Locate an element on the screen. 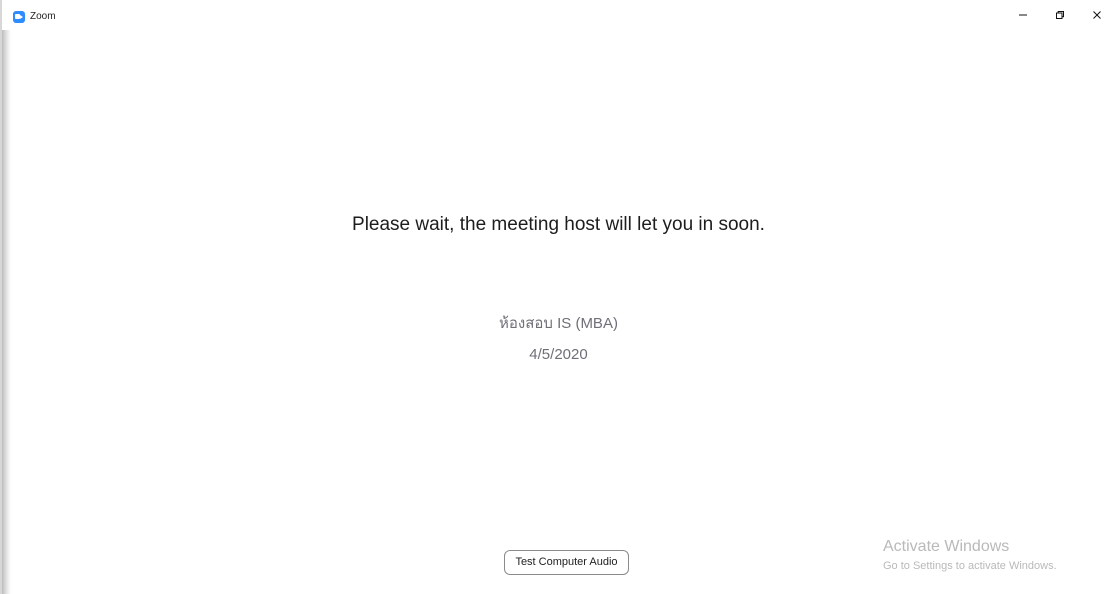 The width and height of the screenshot is (1113, 594). restore-icon is located at coordinates (1059, 15).